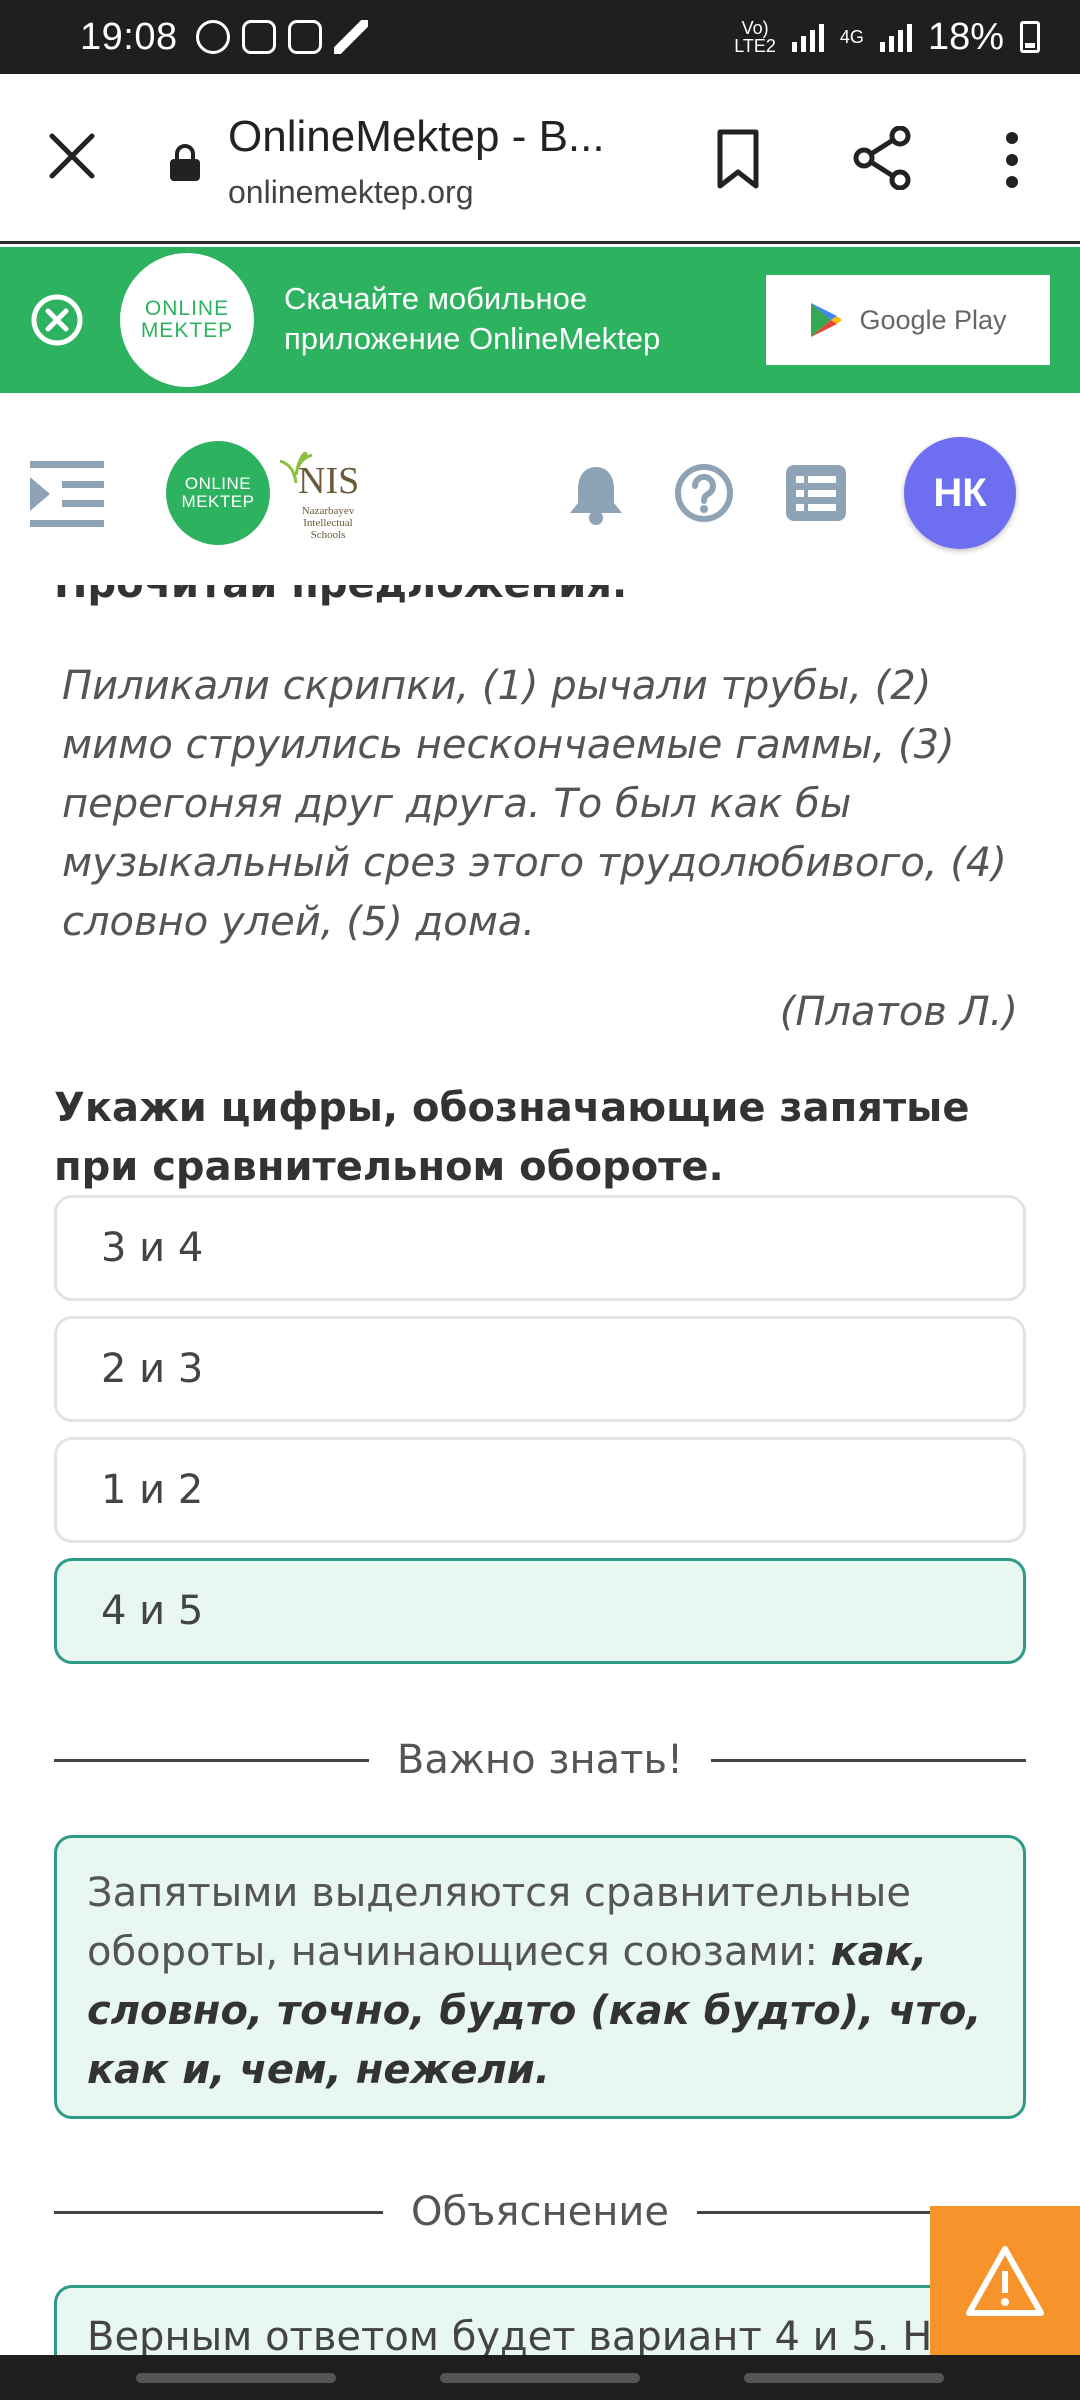 The image size is (1080, 2400). Describe the element at coordinates (212, 37) in the screenshot. I see `whatsapp-icon` at that location.